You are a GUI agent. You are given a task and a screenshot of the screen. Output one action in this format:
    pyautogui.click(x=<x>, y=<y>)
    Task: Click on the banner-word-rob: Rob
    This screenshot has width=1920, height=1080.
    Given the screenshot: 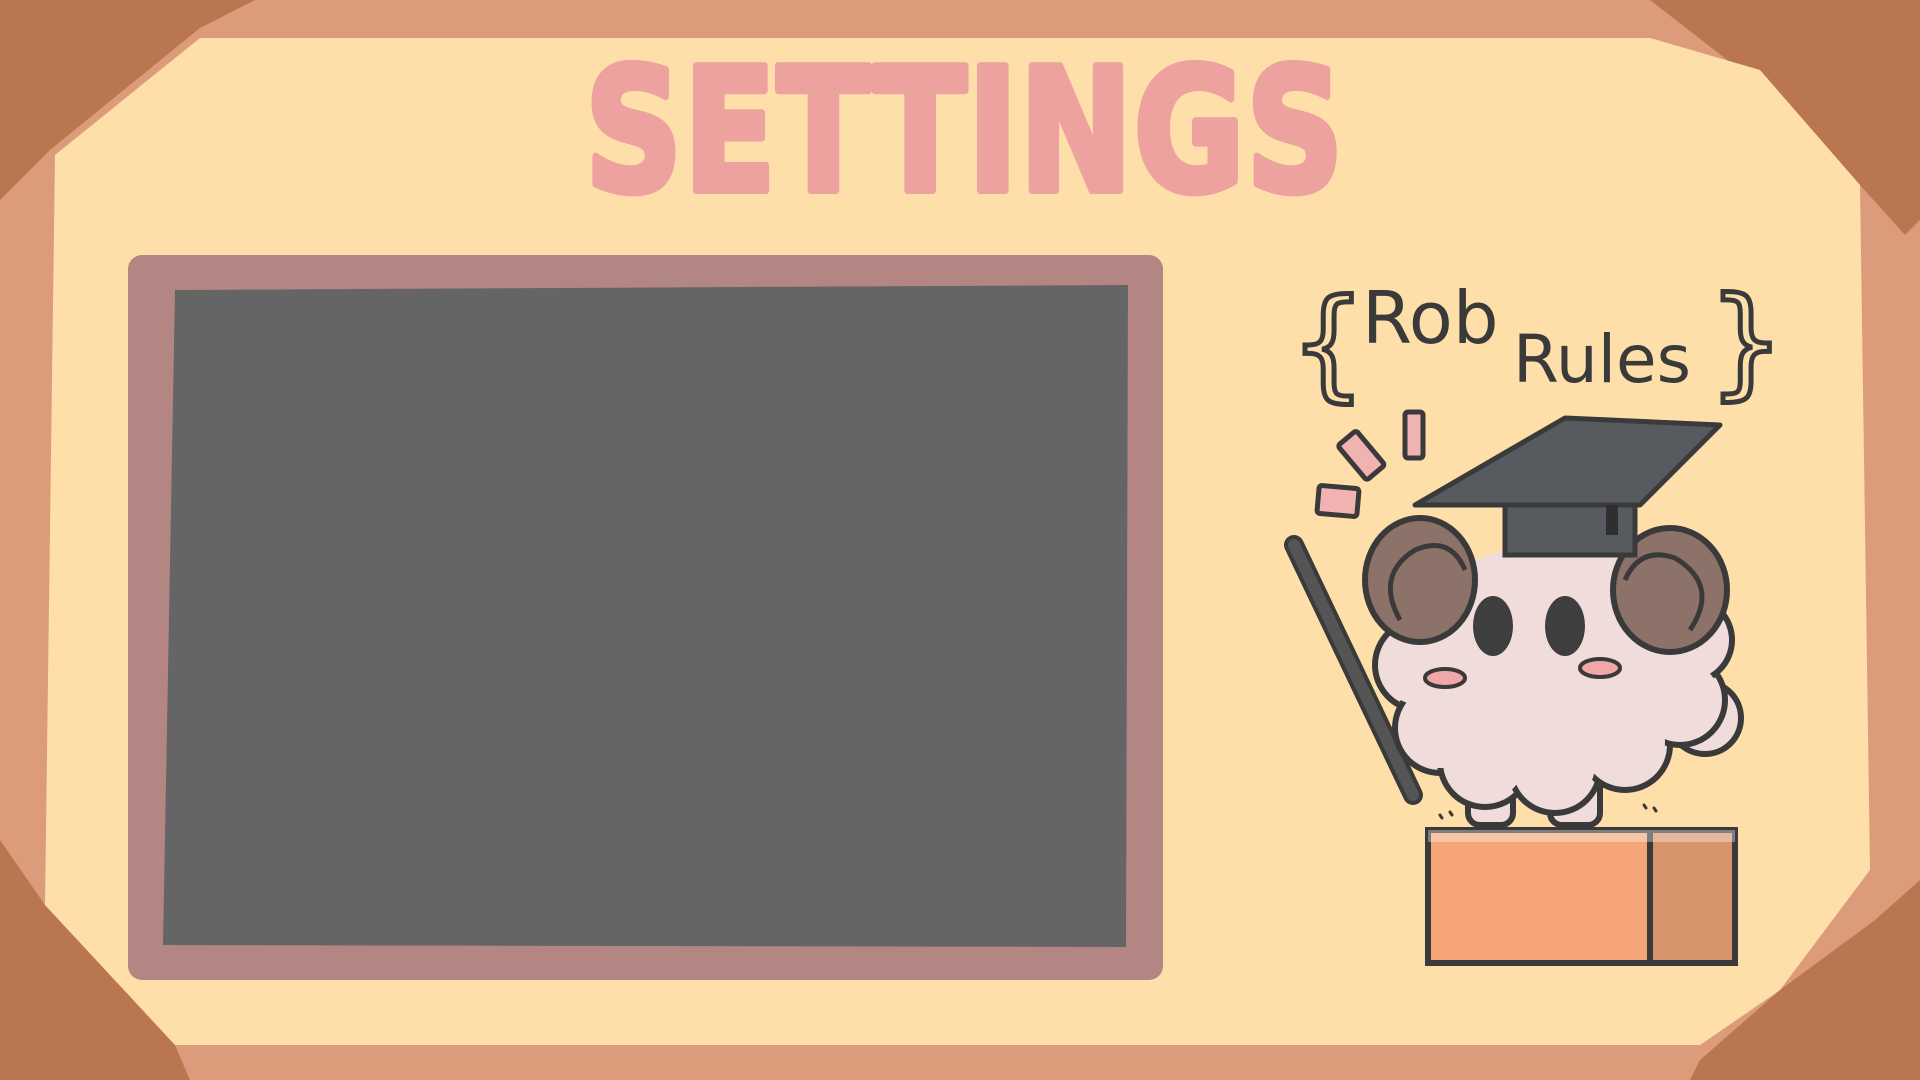 What is the action you would take?
    pyautogui.click(x=1430, y=318)
    